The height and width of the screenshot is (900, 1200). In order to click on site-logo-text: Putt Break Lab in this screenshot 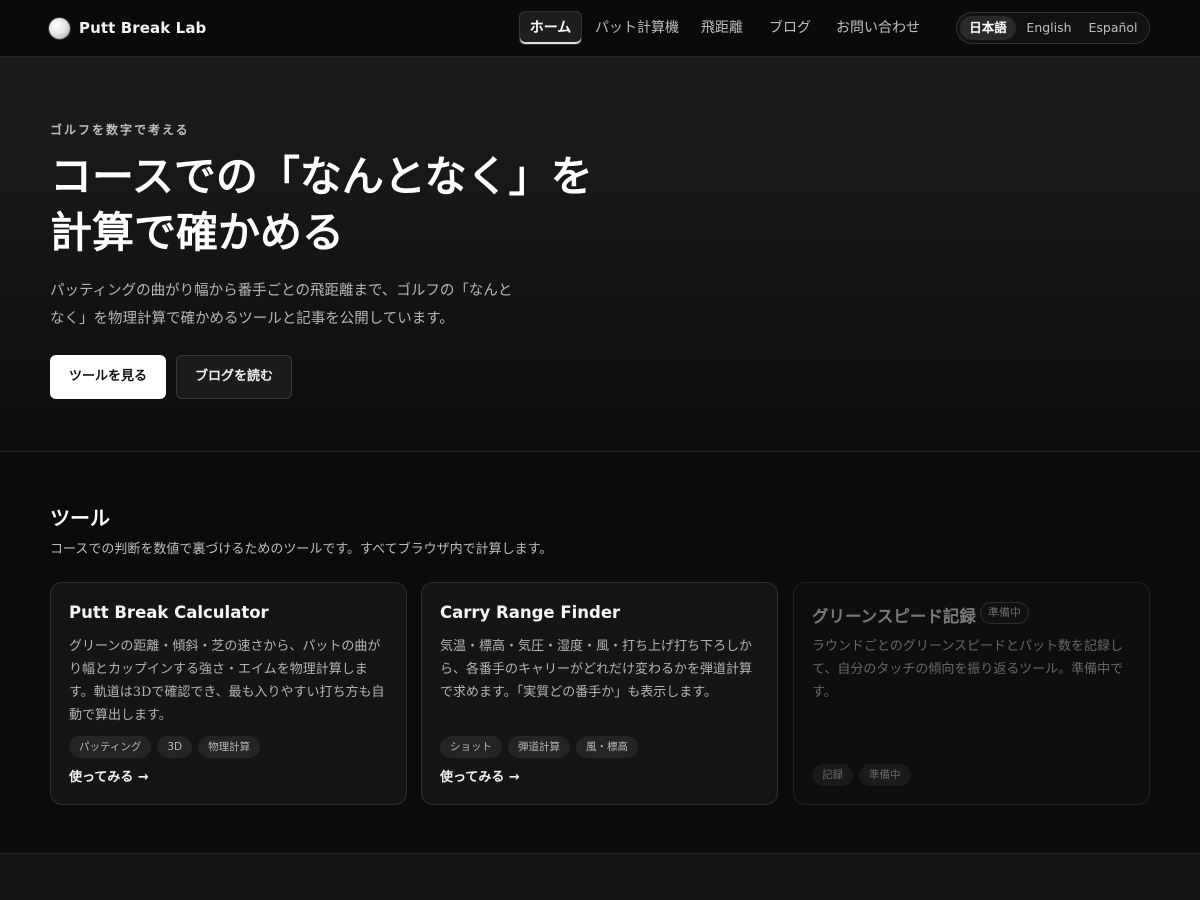, I will do `click(143, 28)`.